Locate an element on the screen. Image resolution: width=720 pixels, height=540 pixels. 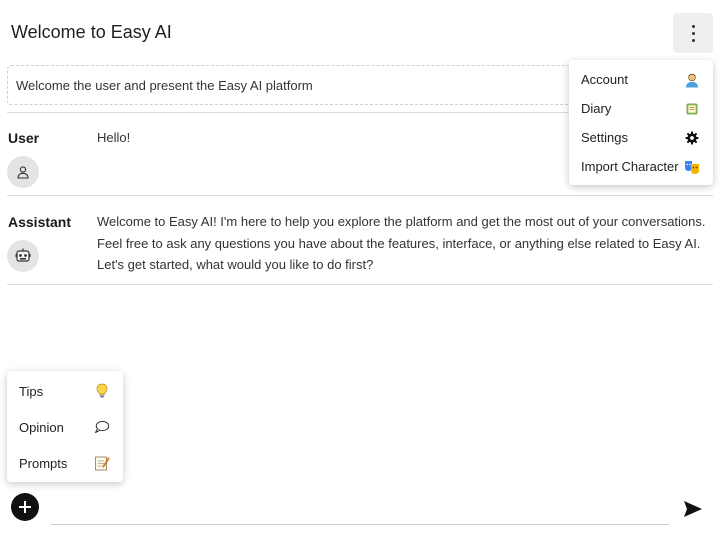
menu-item-label: Settings is located at coordinates (604, 137).